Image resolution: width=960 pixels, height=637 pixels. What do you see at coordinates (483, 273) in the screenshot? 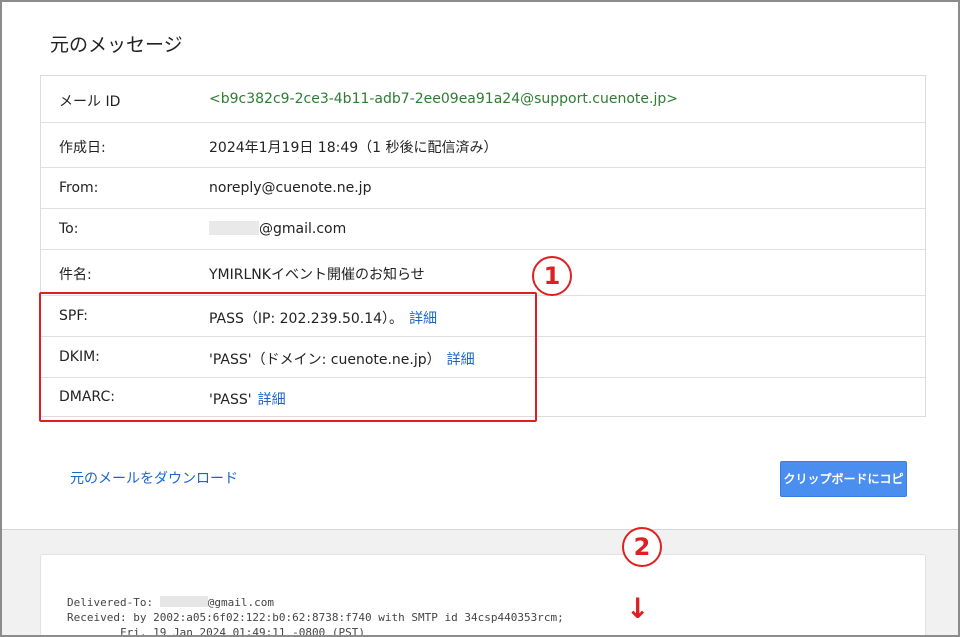
I see `row-subject: 件名: YMIRLNKイベント開催のお知らせ` at bounding box center [483, 273].